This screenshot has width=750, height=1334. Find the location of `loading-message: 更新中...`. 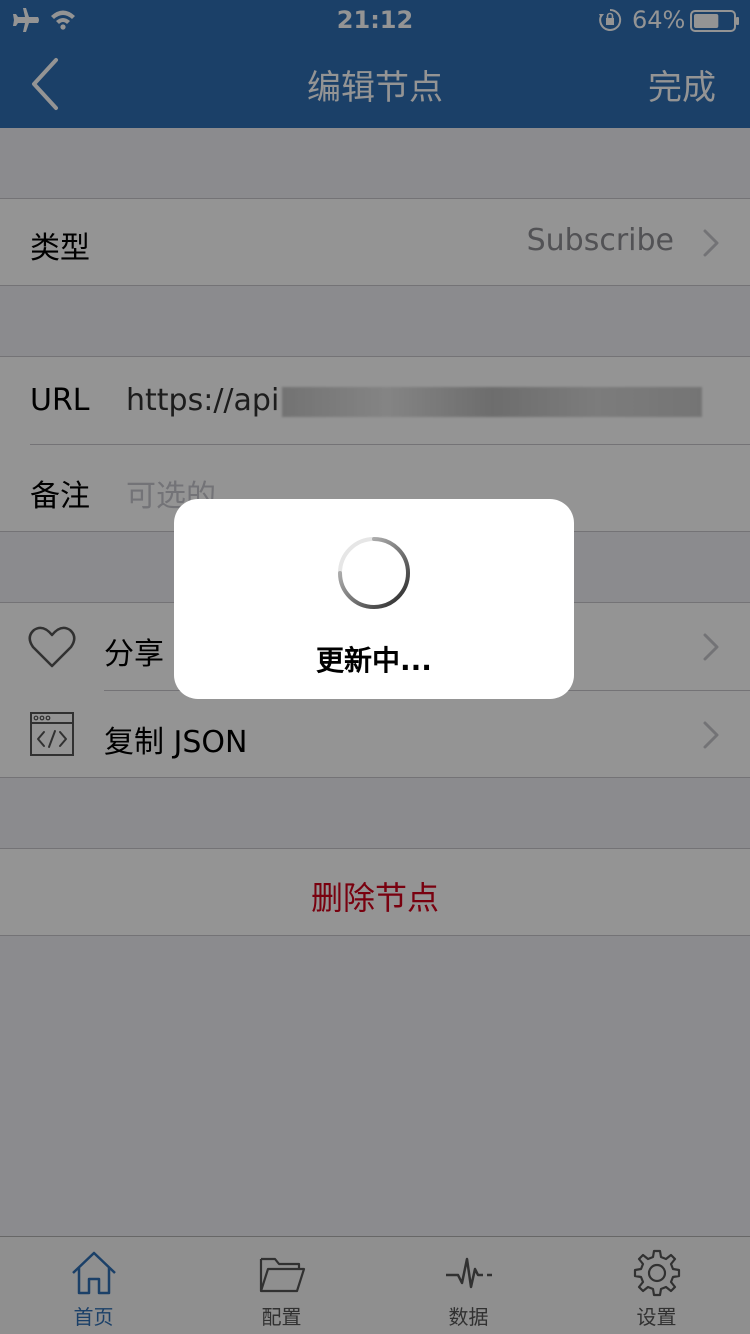

loading-message: 更新中... is located at coordinates (374, 660).